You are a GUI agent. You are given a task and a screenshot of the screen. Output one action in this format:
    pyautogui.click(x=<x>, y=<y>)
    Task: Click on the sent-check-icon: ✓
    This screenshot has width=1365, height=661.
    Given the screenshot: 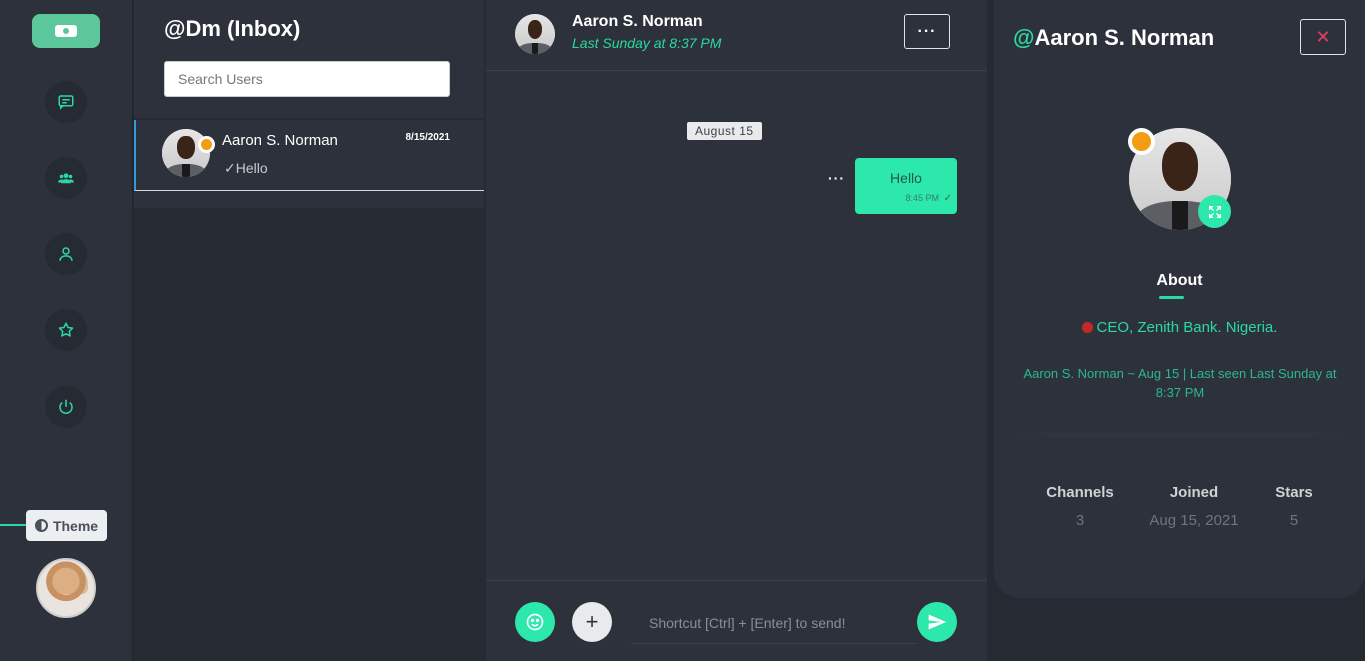 What is the action you would take?
    pyautogui.click(x=947, y=198)
    